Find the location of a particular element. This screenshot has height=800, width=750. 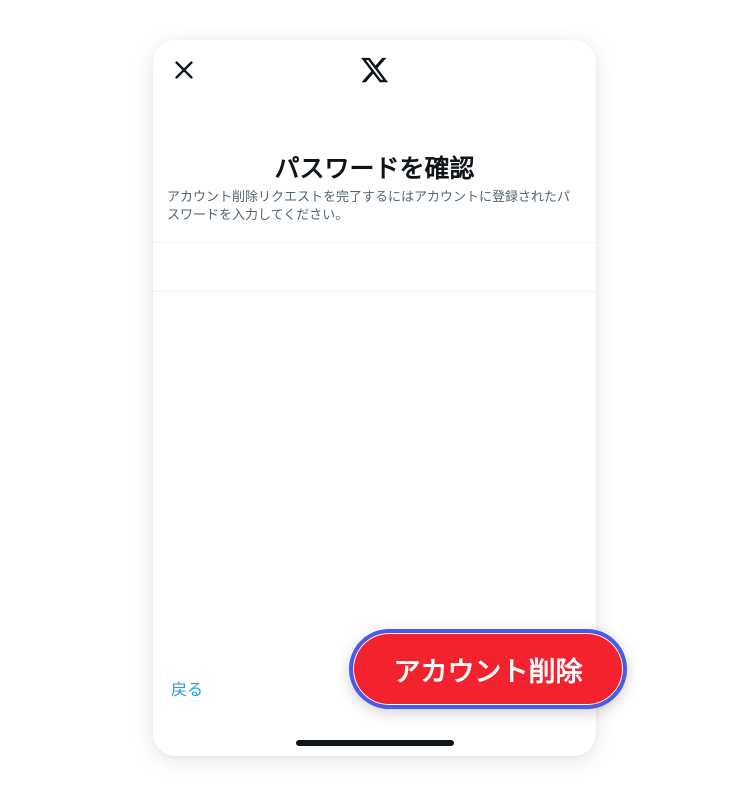

password-field is located at coordinates (374, 267).